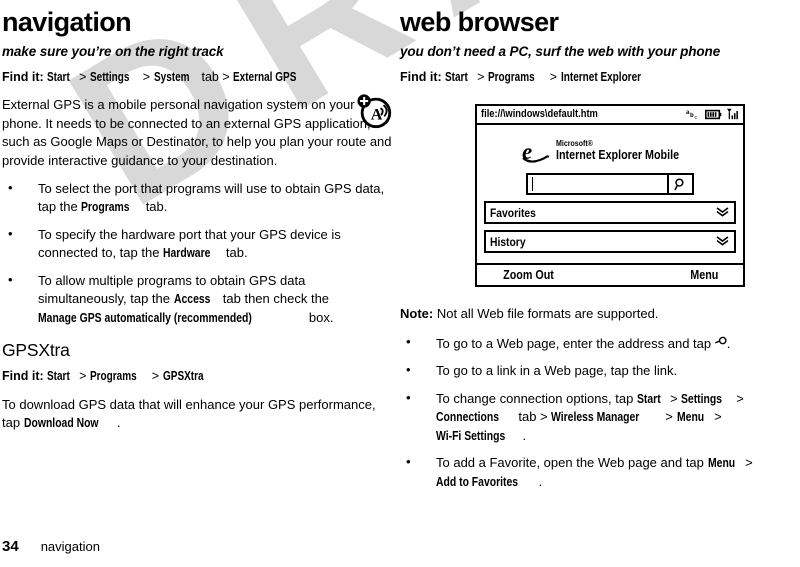 This screenshot has width=800, height=567. What do you see at coordinates (536, 151) in the screenshot?
I see `internet-explorer-e-icon: e` at bounding box center [536, 151].